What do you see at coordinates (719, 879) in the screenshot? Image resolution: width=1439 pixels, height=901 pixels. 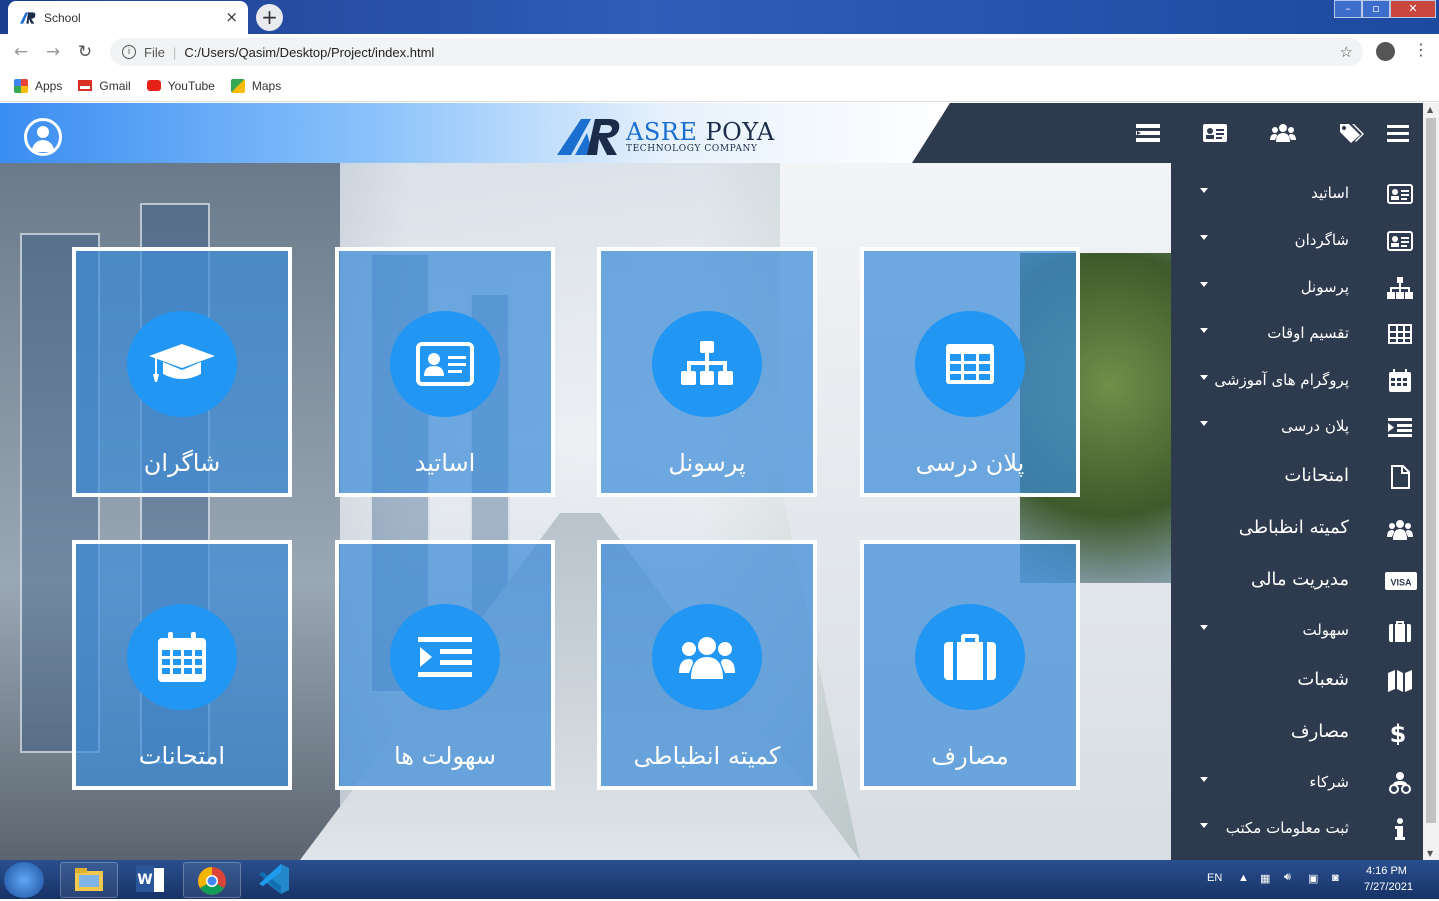 I see `windows-taskbar: W EN ▲ ▦ 🔊︎ ▣ ◙ 4:16 PM 7/27/2021` at bounding box center [719, 879].